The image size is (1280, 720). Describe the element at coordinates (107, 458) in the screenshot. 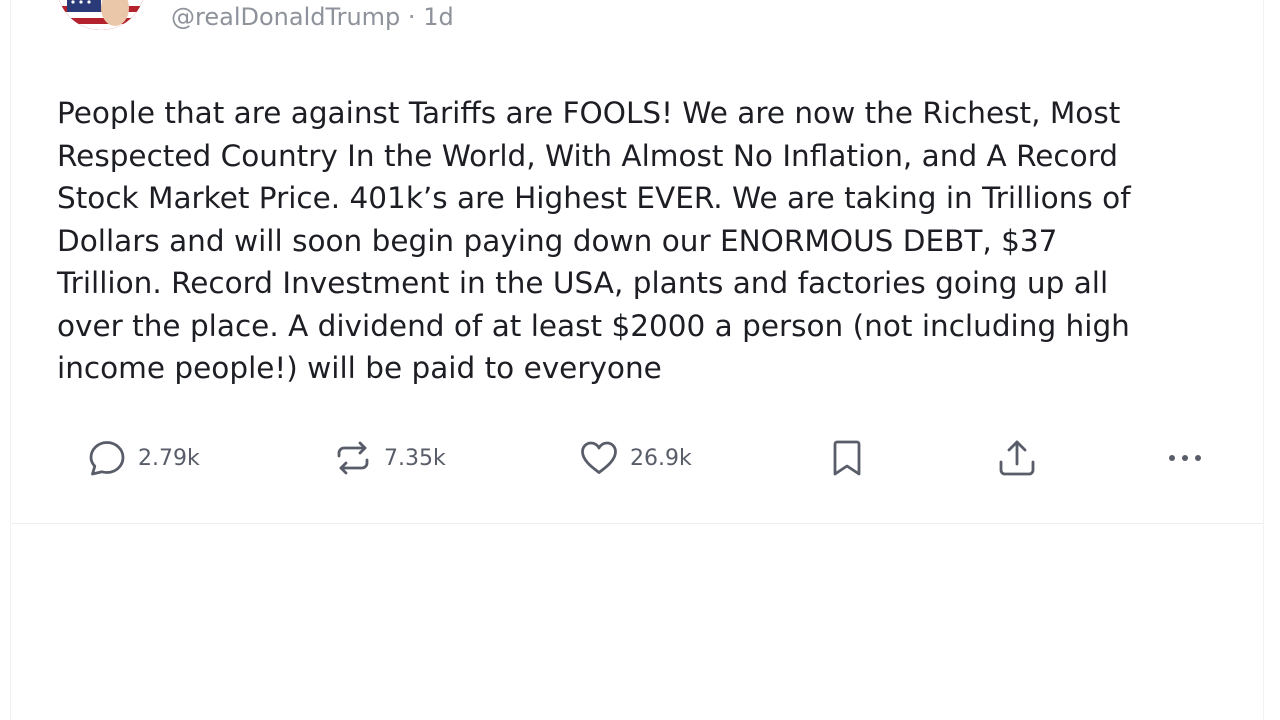

I see `comment-bubble-icon` at that location.